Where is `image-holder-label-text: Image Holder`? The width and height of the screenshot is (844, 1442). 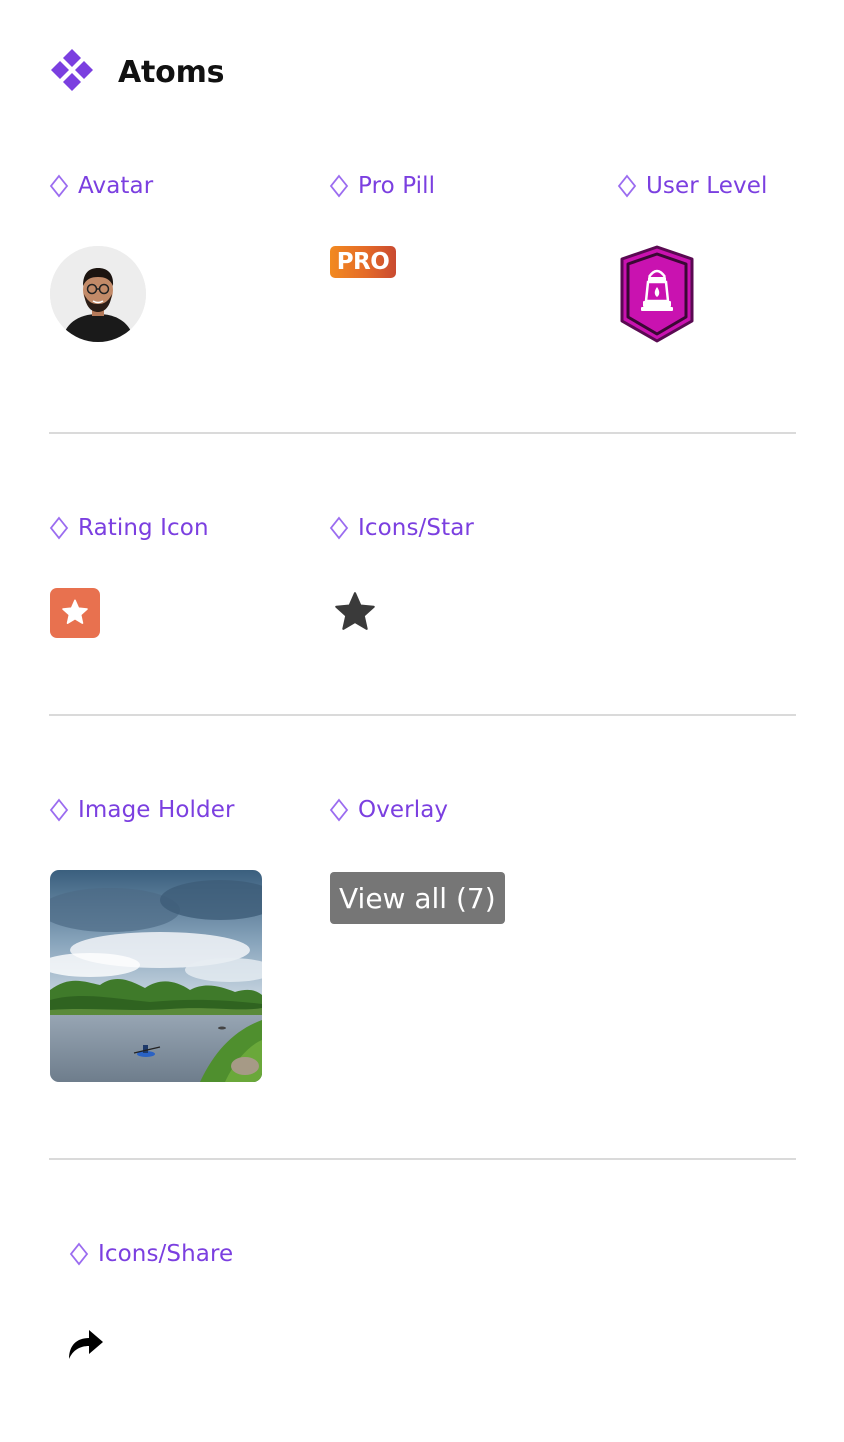
image-holder-label-text: Image Holder is located at coordinates (156, 810).